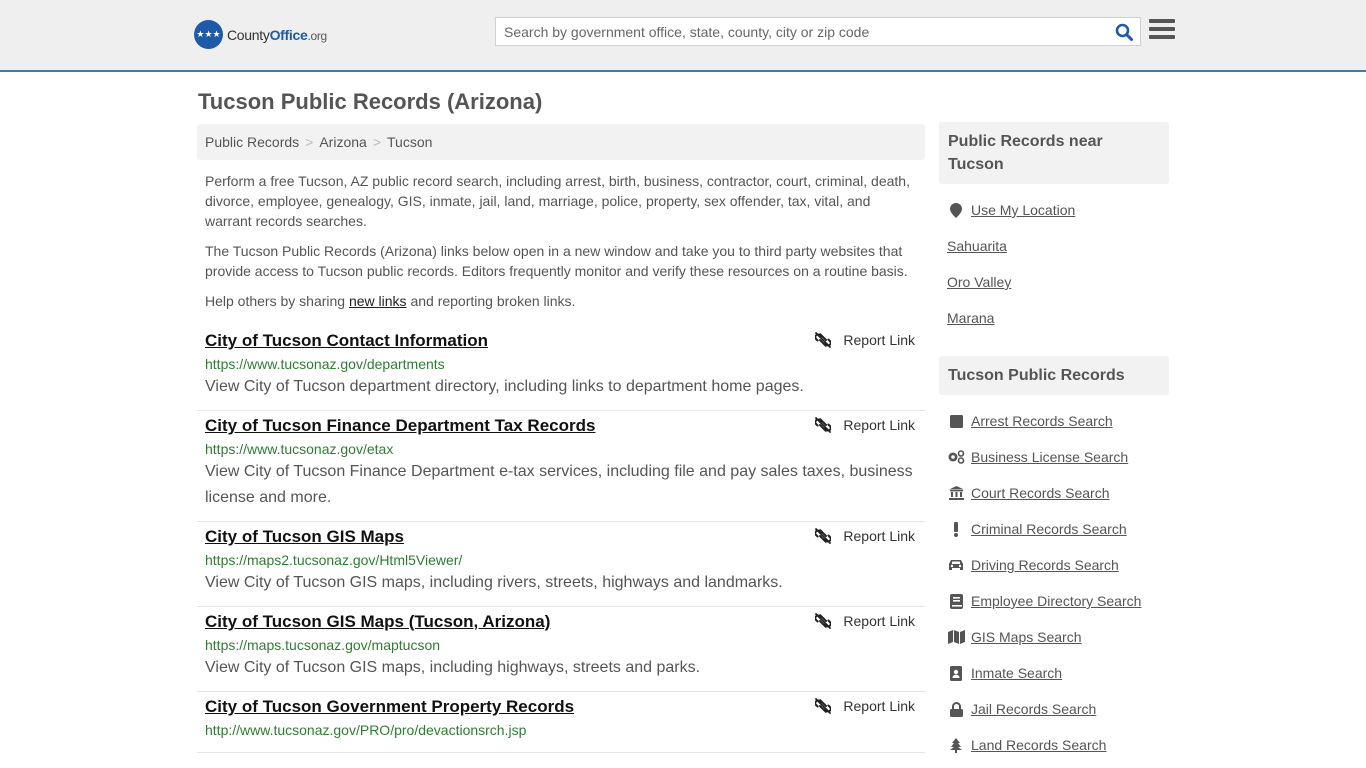 The image size is (1366, 768). Describe the element at coordinates (956, 529) in the screenshot. I see `exclamation-icon` at that location.